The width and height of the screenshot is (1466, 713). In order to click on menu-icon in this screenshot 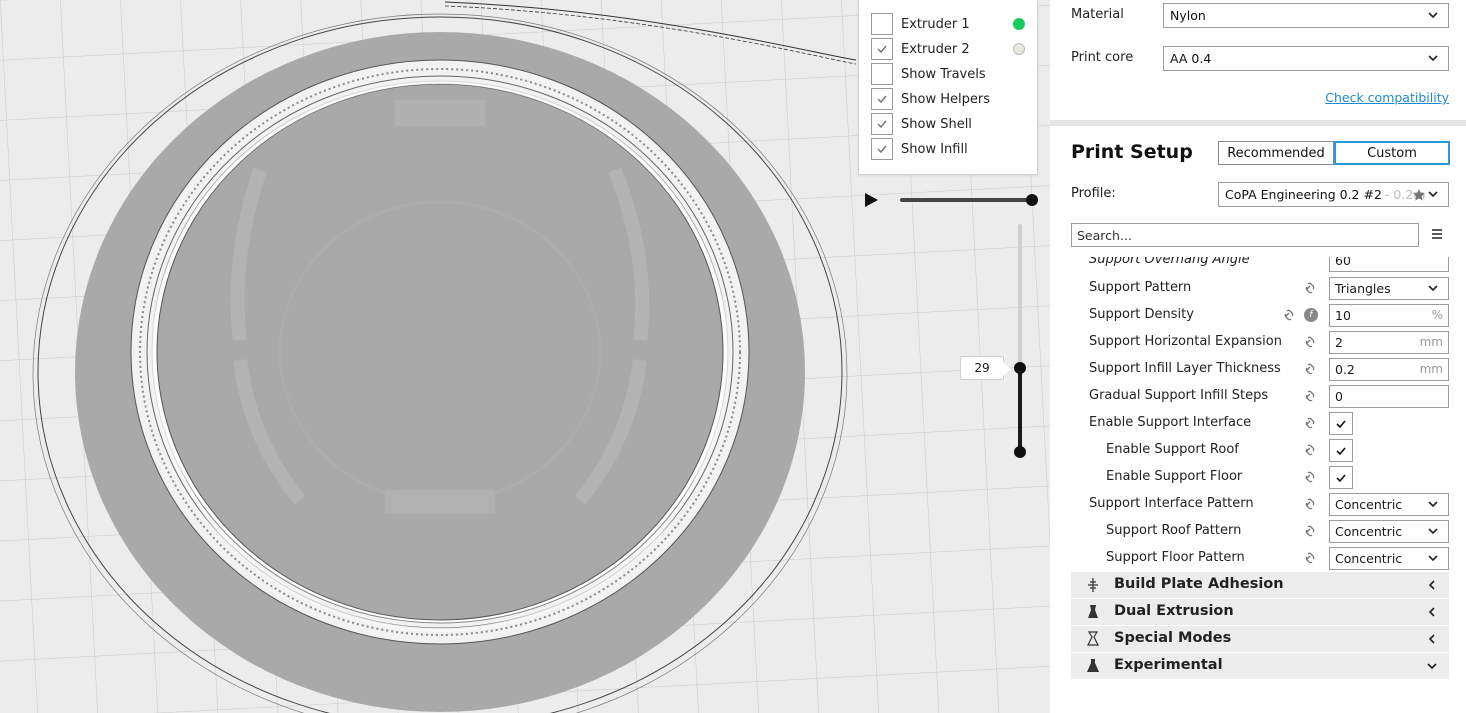, I will do `click(1437, 234)`.